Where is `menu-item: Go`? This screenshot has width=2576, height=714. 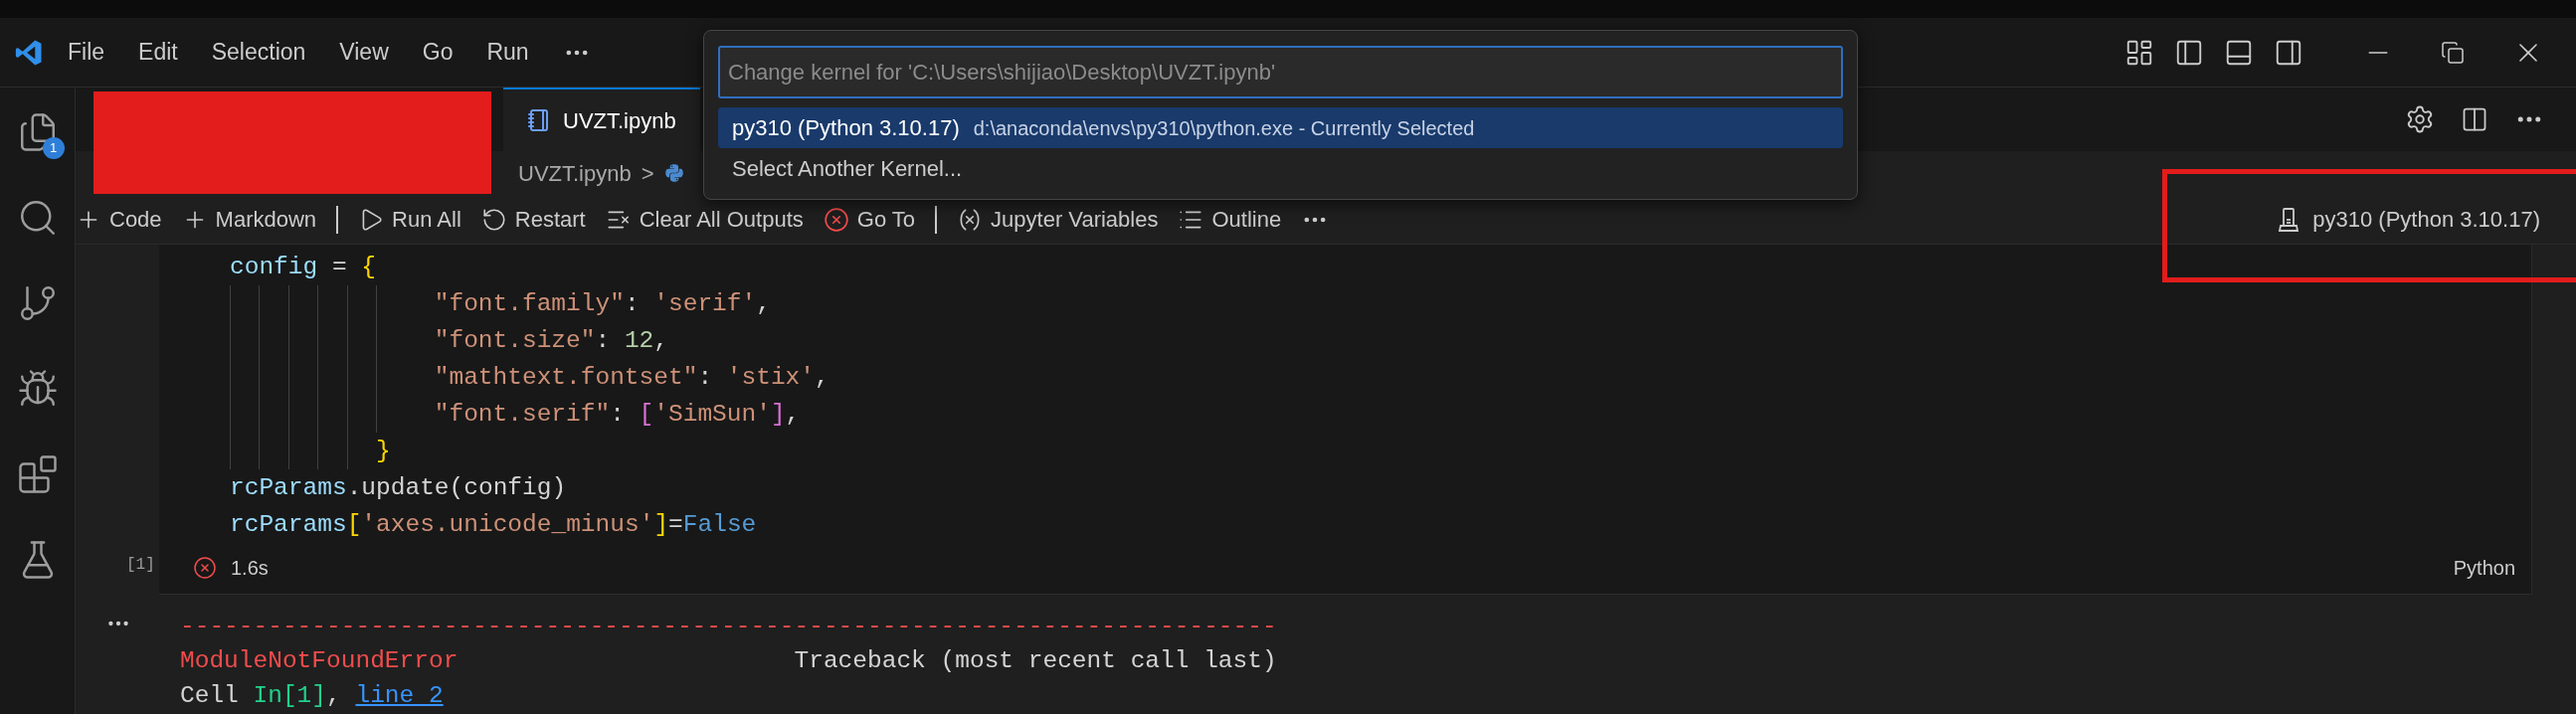
menu-item: Go is located at coordinates (438, 52).